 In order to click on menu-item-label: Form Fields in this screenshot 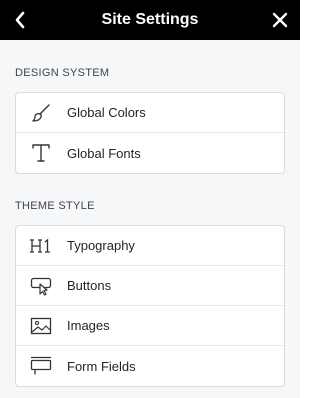, I will do `click(101, 366)`.